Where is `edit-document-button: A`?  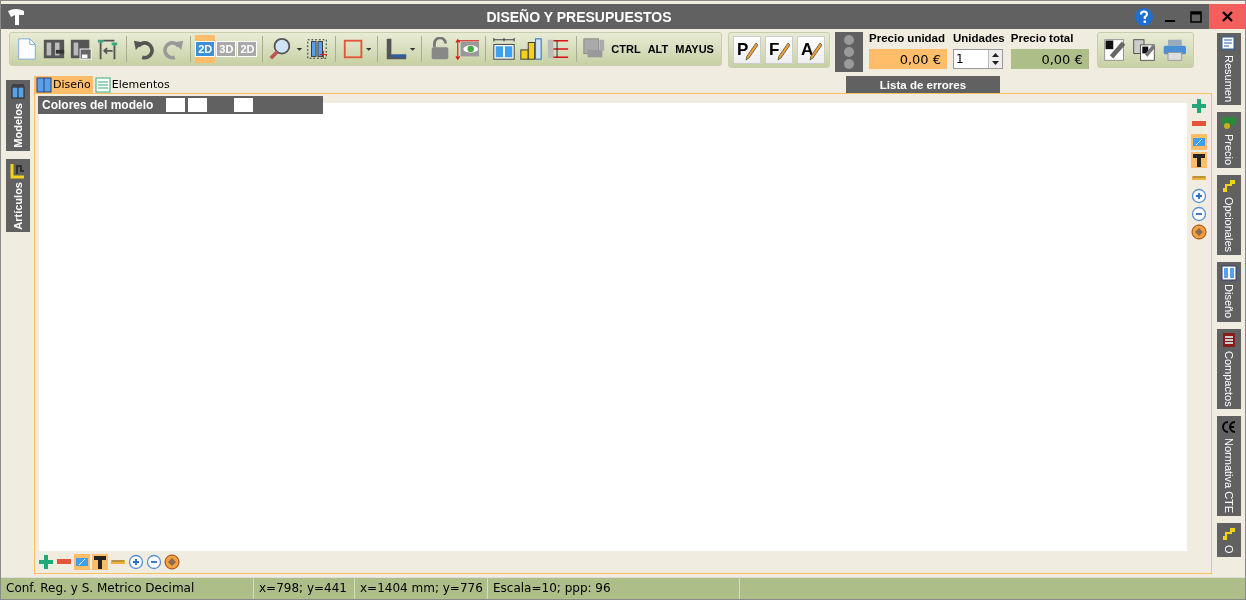
edit-document-button: A is located at coordinates (811, 50).